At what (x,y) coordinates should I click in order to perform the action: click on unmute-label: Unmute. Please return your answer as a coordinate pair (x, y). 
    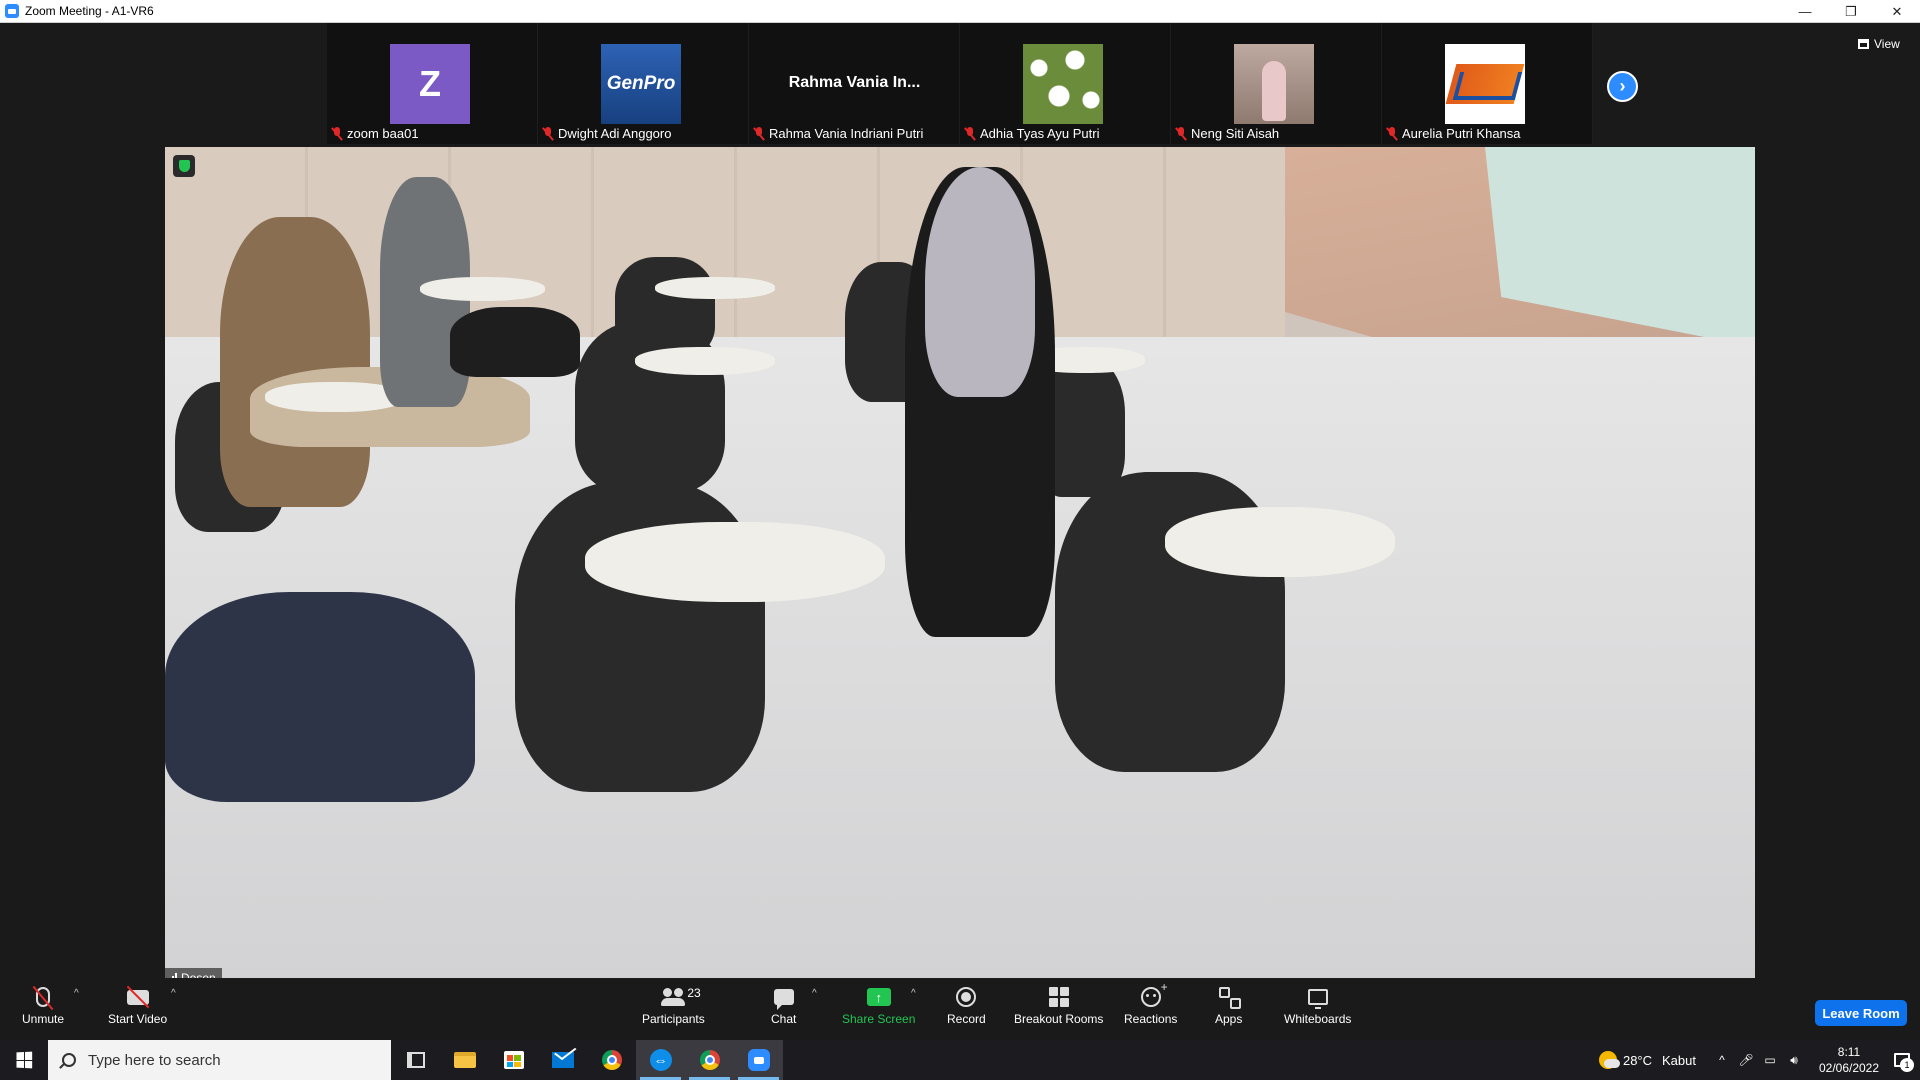
    Looking at the image, I should click on (43, 1019).